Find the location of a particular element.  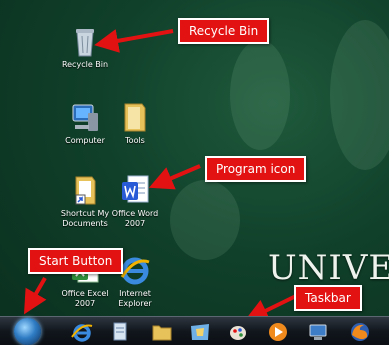

taskbar-media-player-icon is located at coordinates (278, 332).